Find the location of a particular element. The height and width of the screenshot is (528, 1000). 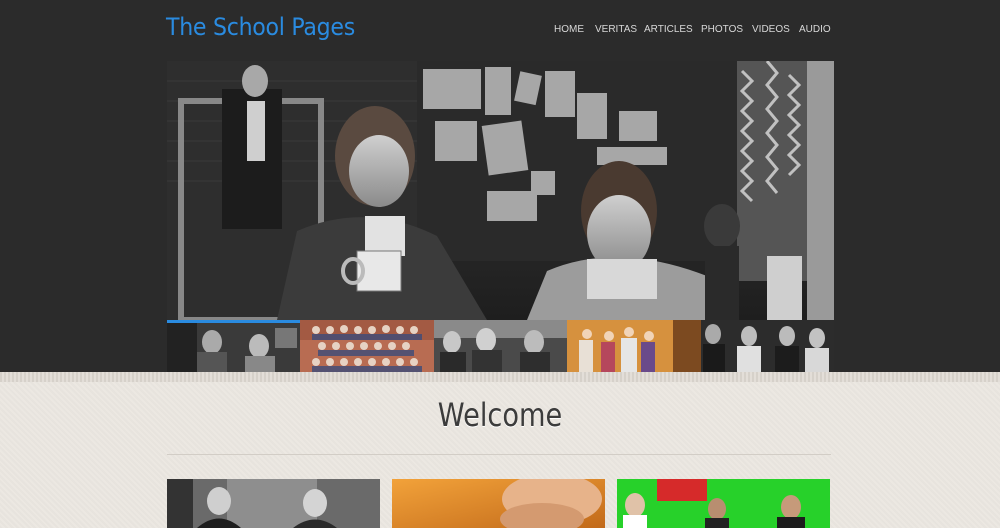

card-photo-orange is located at coordinates (498, 503).